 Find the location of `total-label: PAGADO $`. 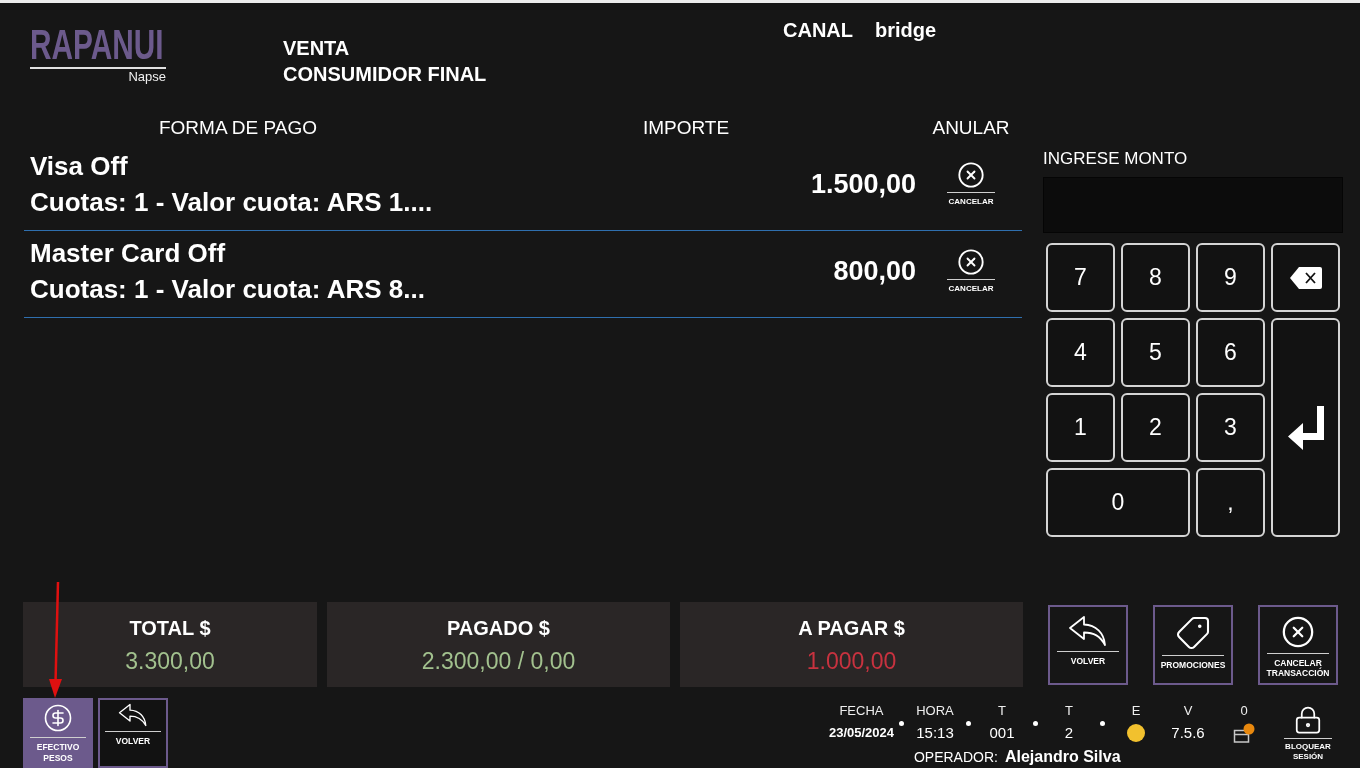

total-label: PAGADO $ is located at coordinates (498, 628).